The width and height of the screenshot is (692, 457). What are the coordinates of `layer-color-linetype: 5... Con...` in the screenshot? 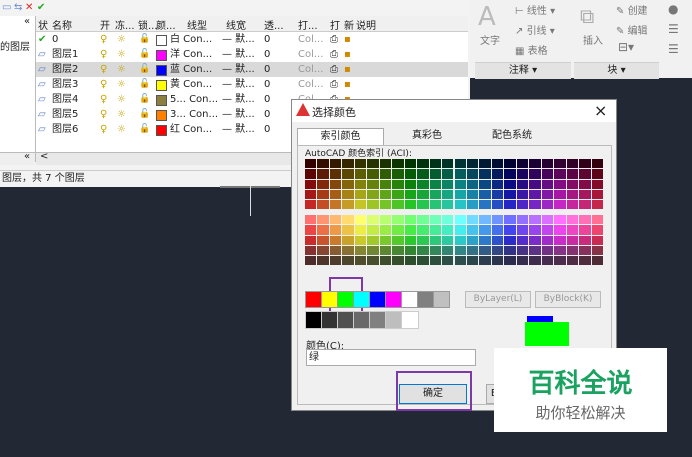 It's located at (194, 99).